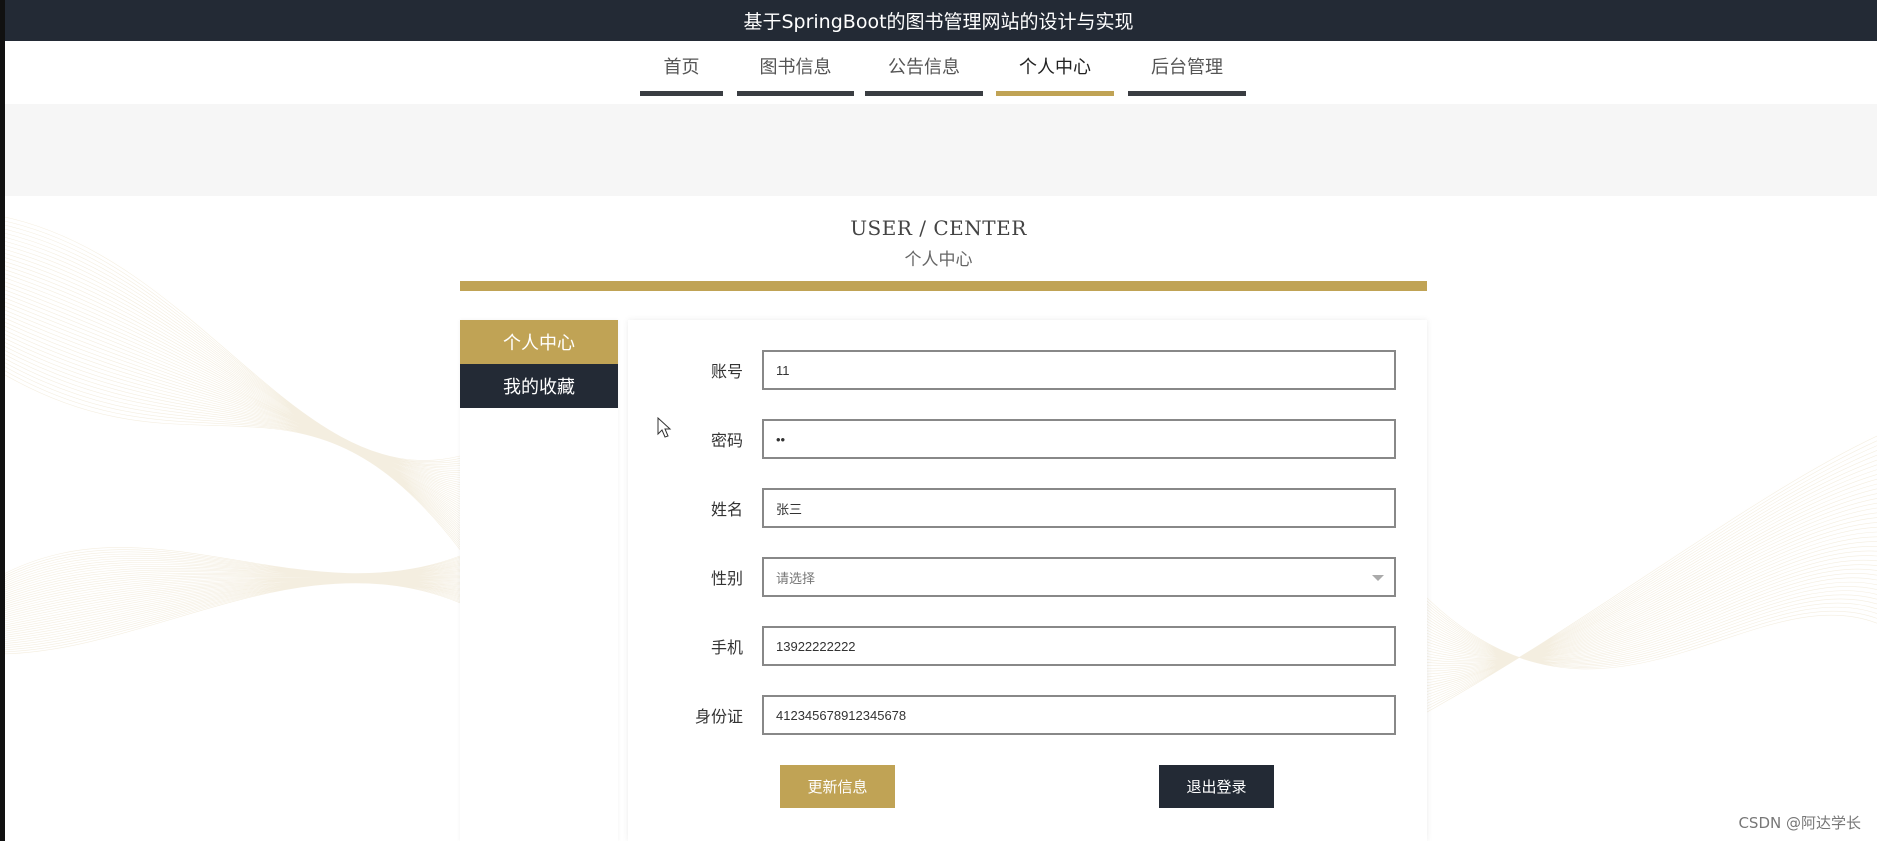 The width and height of the screenshot is (1877, 841). What do you see at coordinates (938, 150) in the screenshot?
I see `banner-area` at bounding box center [938, 150].